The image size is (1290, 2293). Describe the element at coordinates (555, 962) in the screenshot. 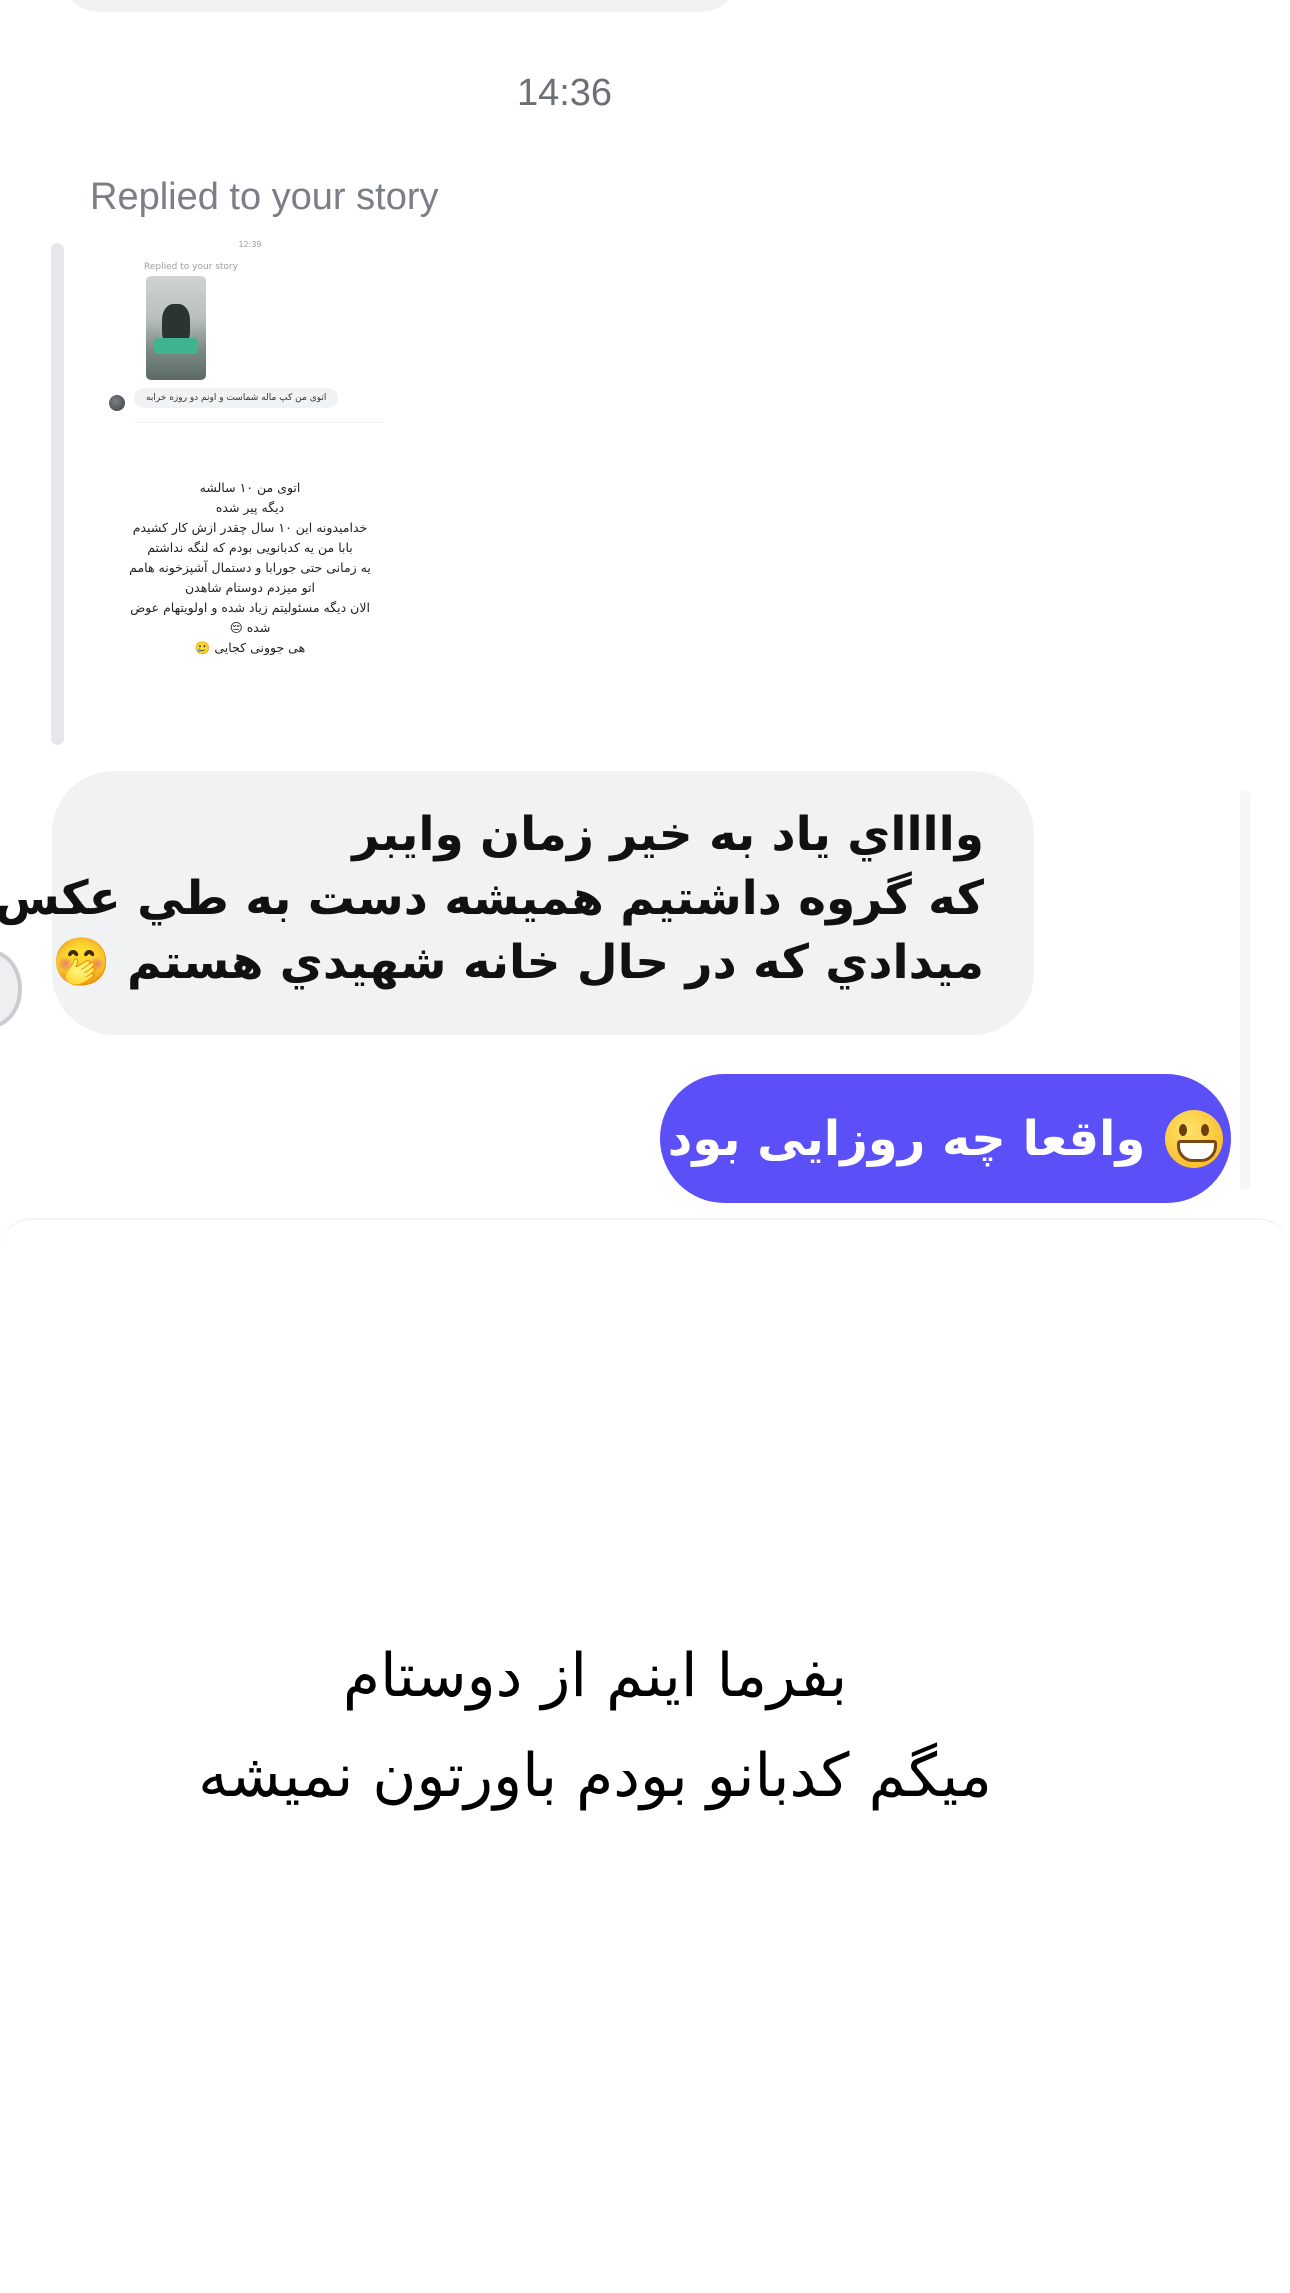

I see `received-message-line: ميدادي كه در حال خانه شهيدي هستم` at that location.